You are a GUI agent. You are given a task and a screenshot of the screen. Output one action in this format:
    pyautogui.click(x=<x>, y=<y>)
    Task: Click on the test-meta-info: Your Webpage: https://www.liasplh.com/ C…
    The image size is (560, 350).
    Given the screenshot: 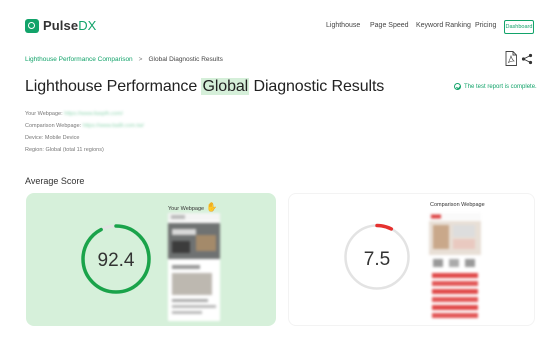 What is the action you would take?
    pyautogui.click(x=84, y=132)
    